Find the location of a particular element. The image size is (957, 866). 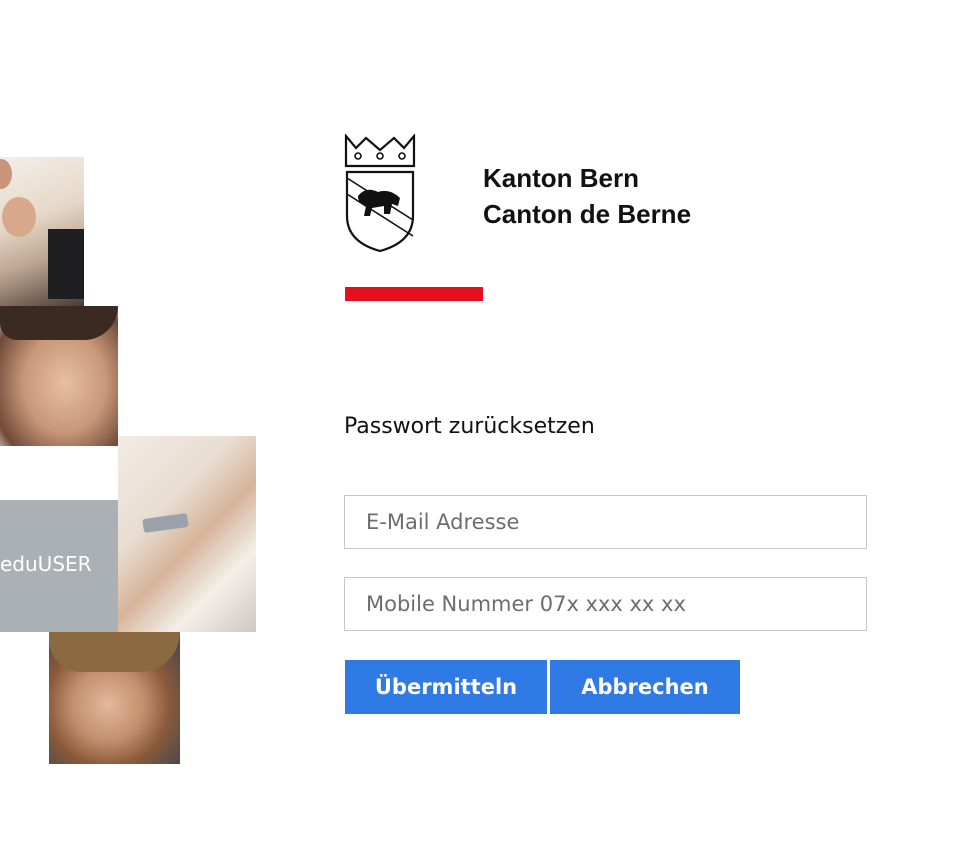

eduuser-label: eduUSER is located at coordinates (46, 564).